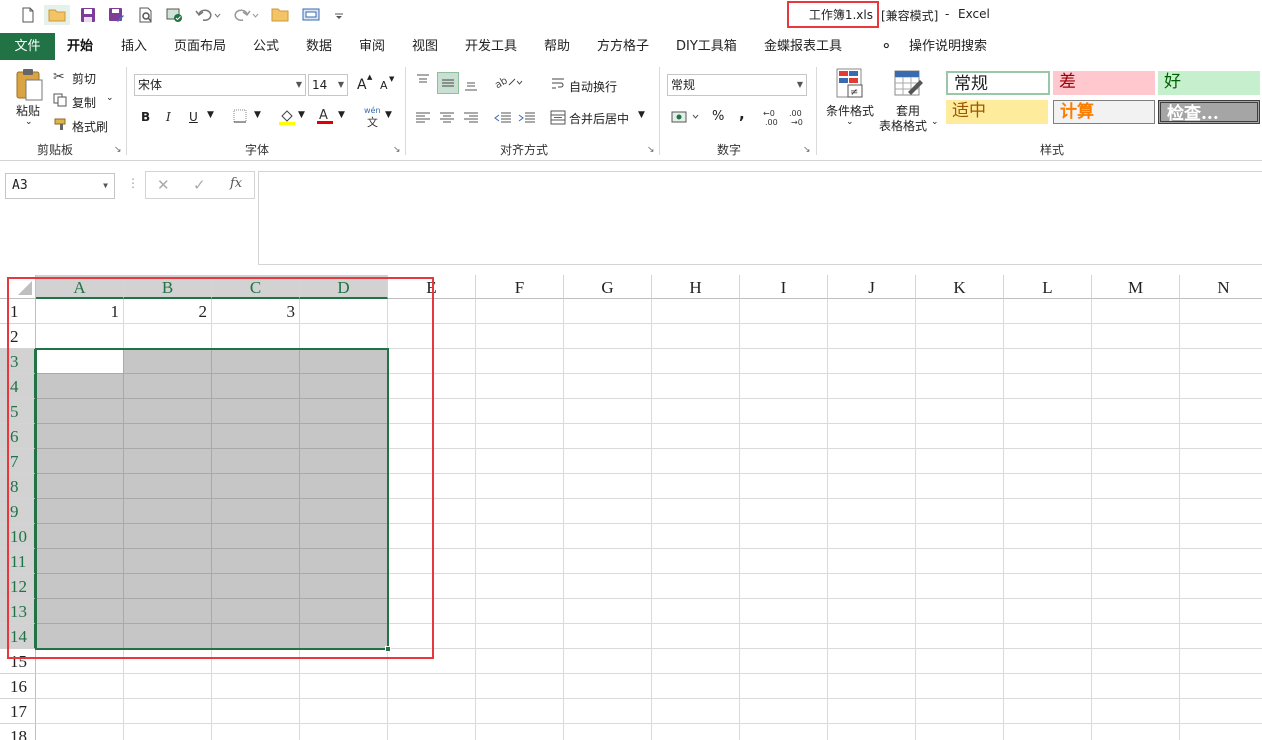  What do you see at coordinates (1136, 611) in the screenshot?
I see `cell-m13` at bounding box center [1136, 611].